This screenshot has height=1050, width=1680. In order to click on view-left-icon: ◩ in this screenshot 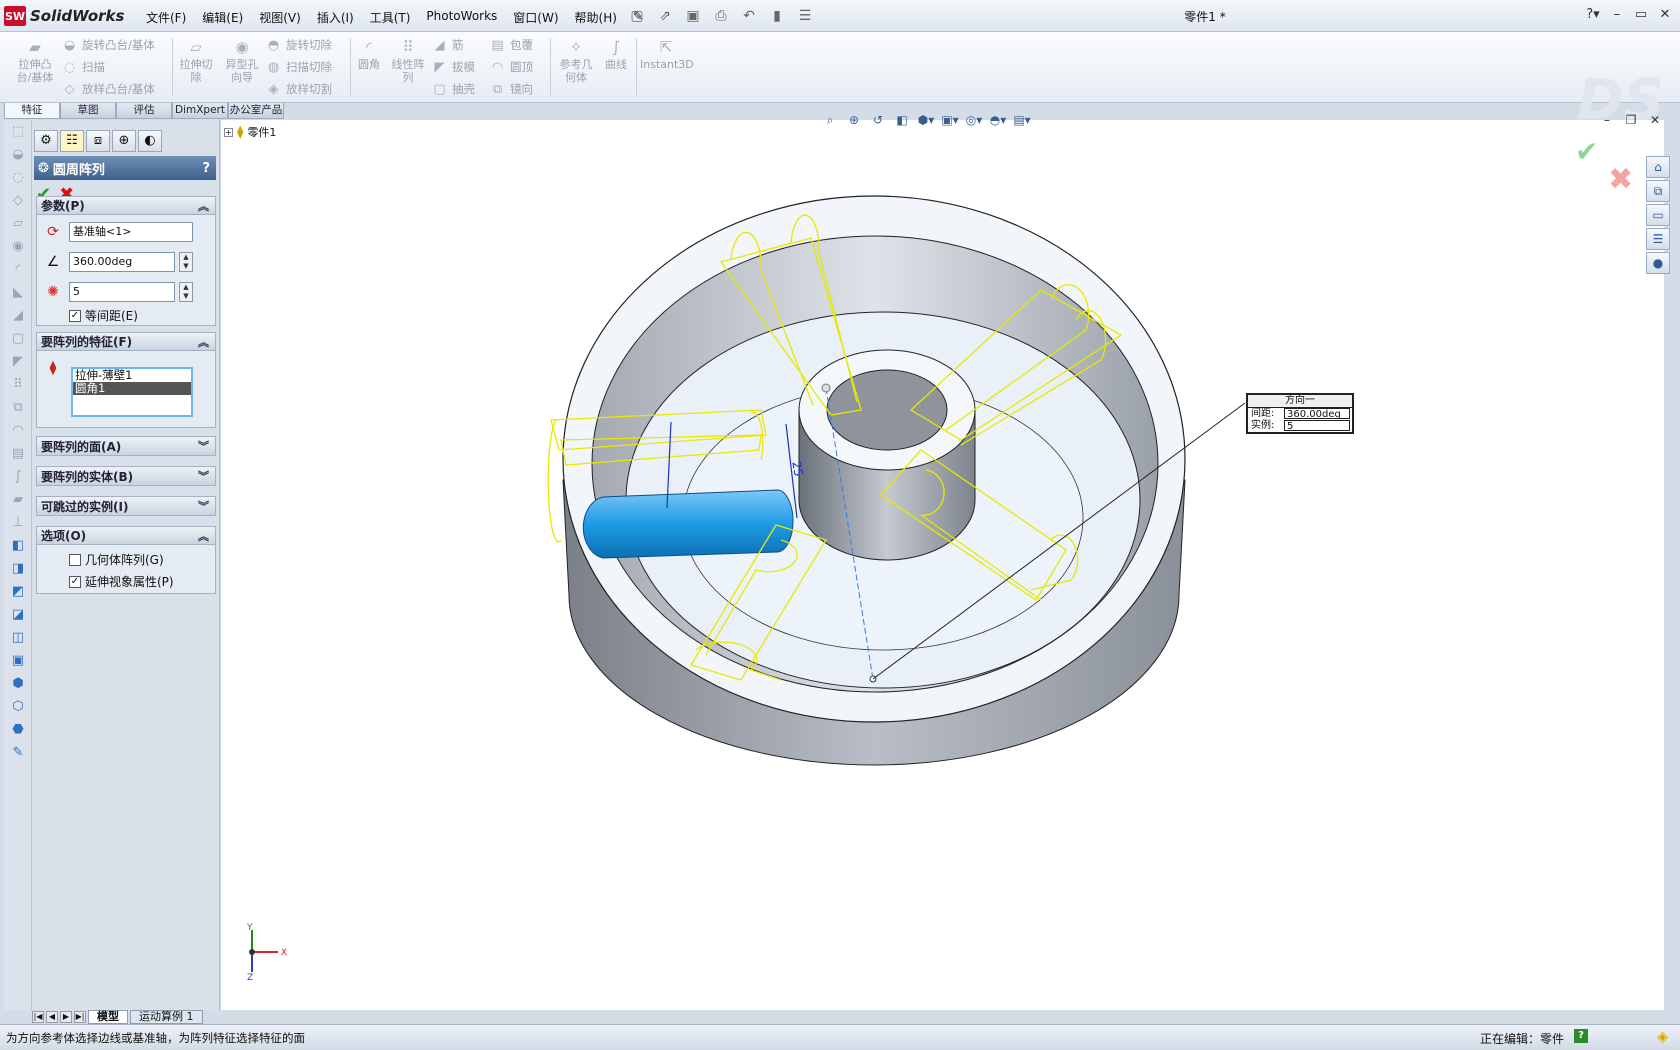, I will do `click(18, 591)`.